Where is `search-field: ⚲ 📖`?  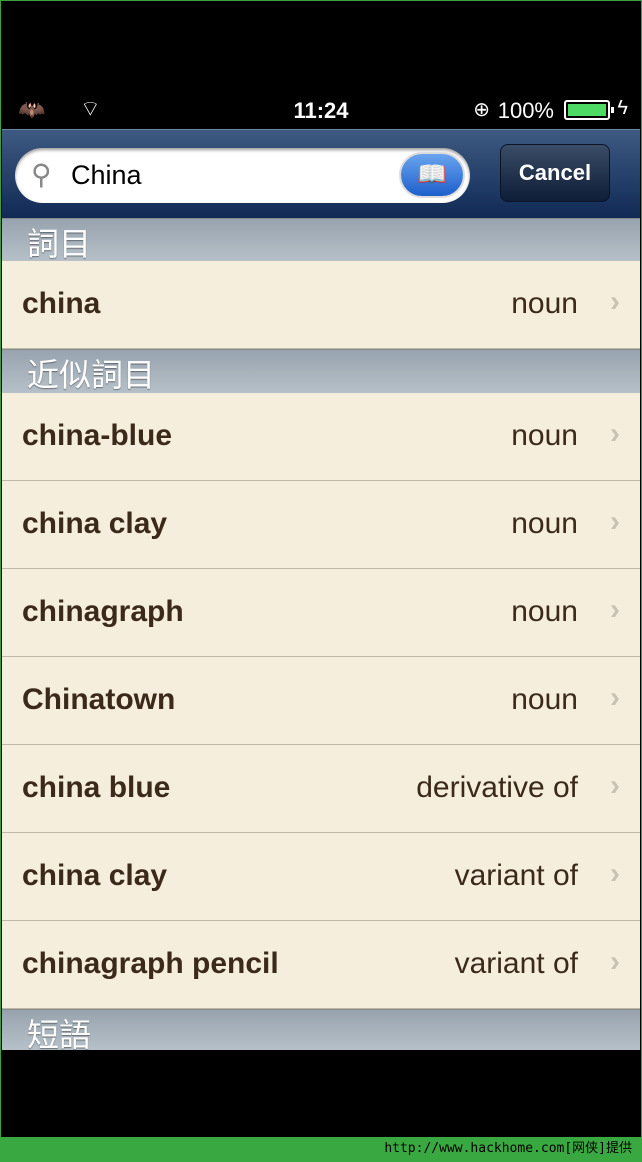 search-field: ⚲ 📖 is located at coordinates (242, 175).